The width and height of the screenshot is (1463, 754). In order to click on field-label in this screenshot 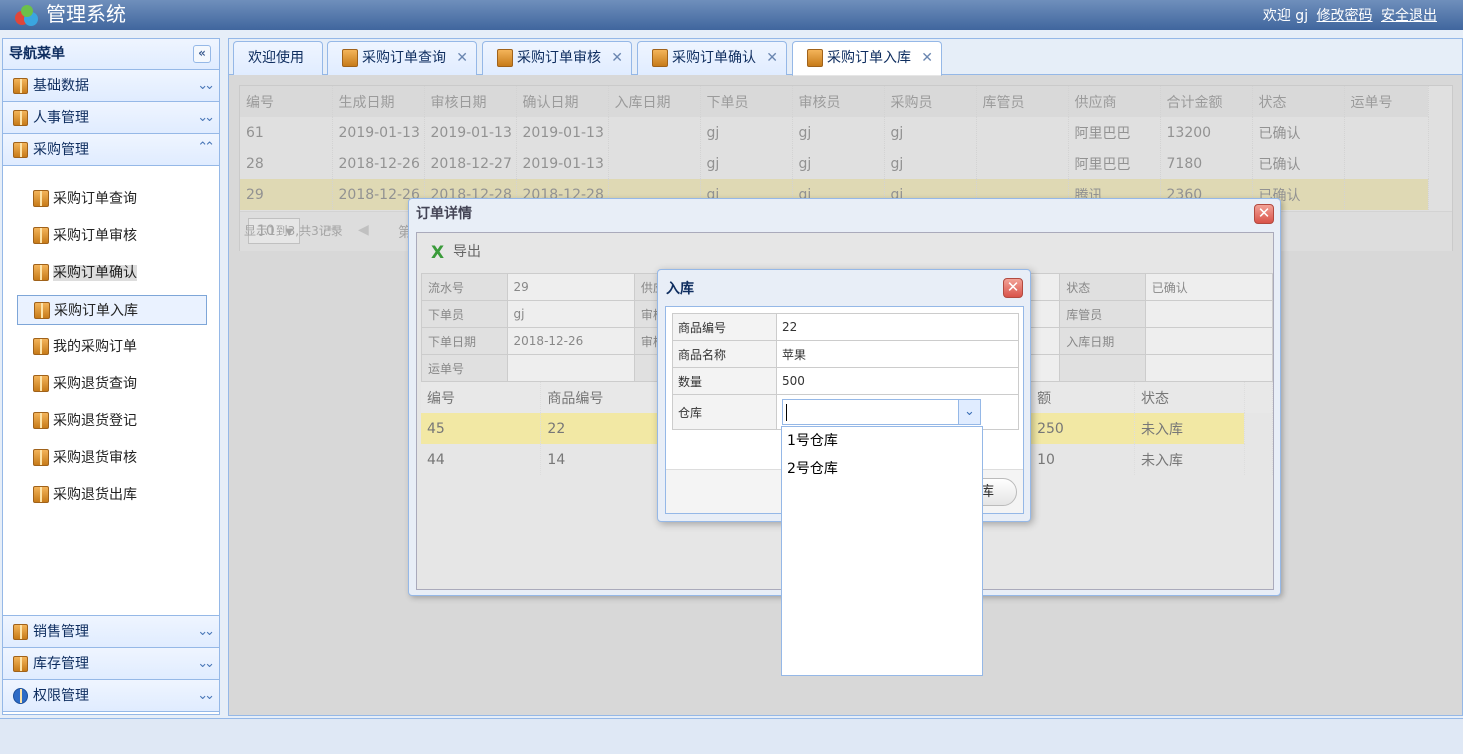, I will do `click(1102, 368)`.